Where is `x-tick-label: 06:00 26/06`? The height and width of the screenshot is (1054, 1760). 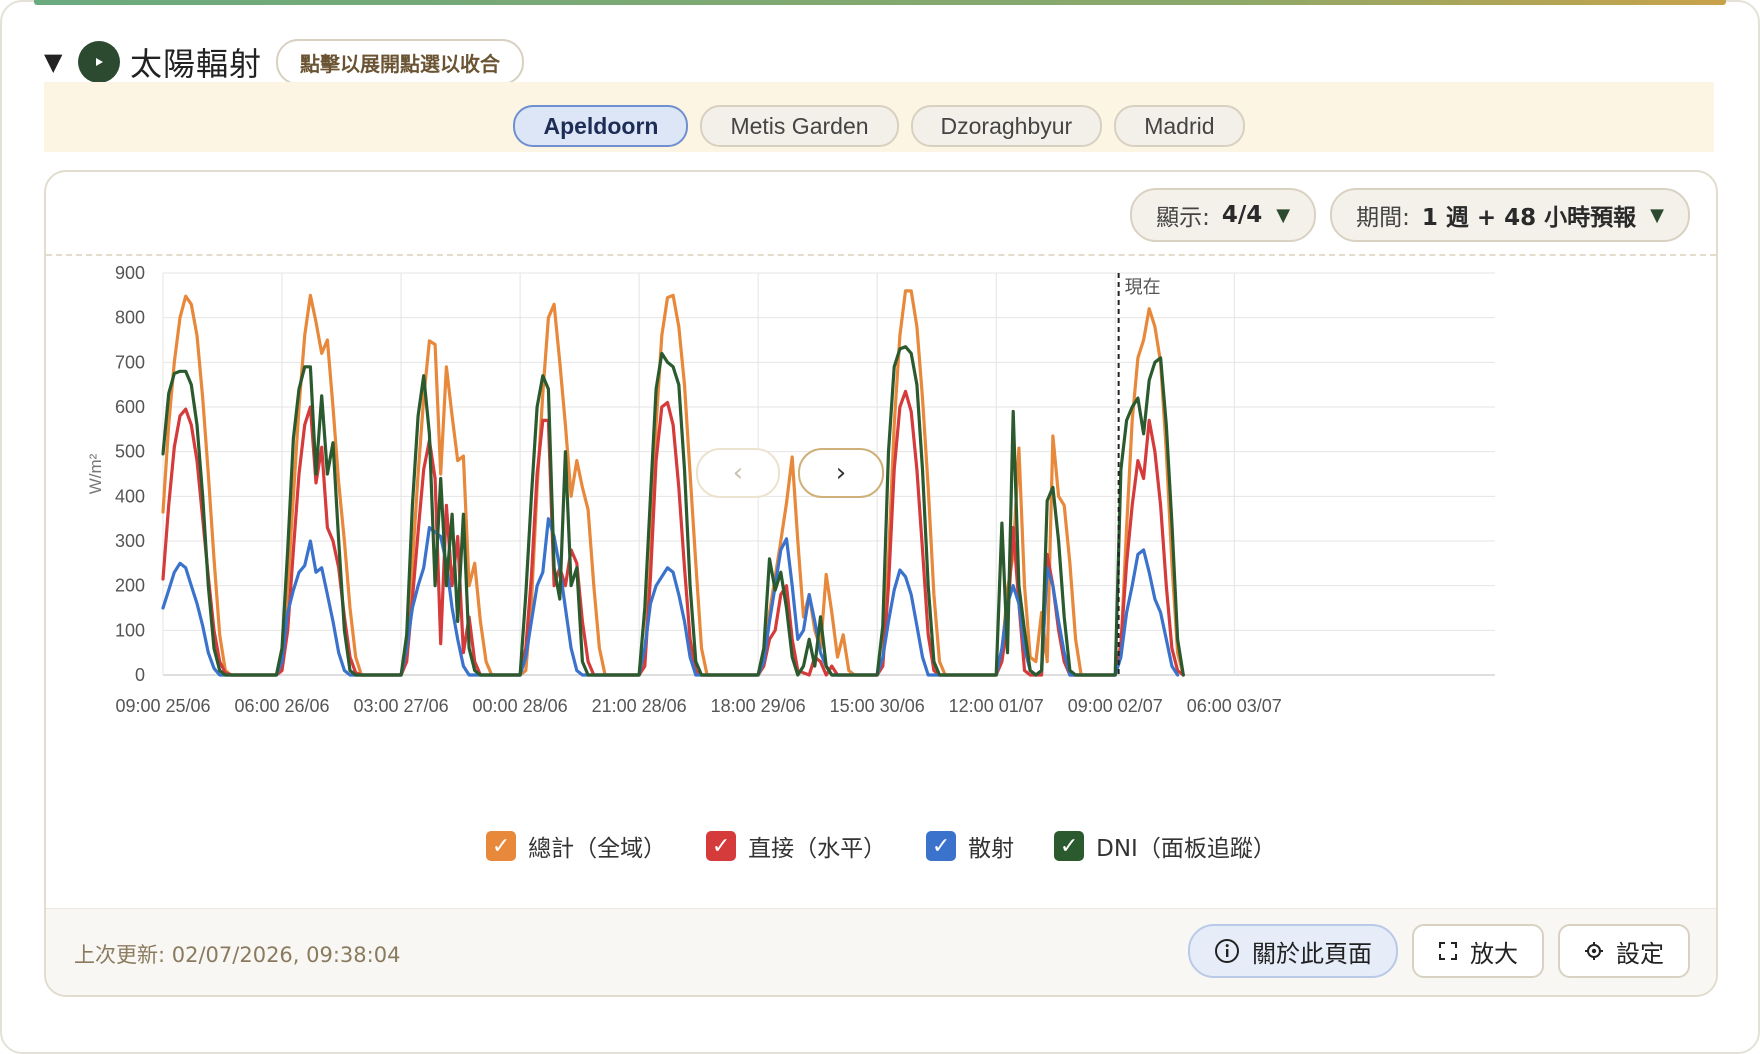 x-tick-label: 06:00 26/06 is located at coordinates (281, 706).